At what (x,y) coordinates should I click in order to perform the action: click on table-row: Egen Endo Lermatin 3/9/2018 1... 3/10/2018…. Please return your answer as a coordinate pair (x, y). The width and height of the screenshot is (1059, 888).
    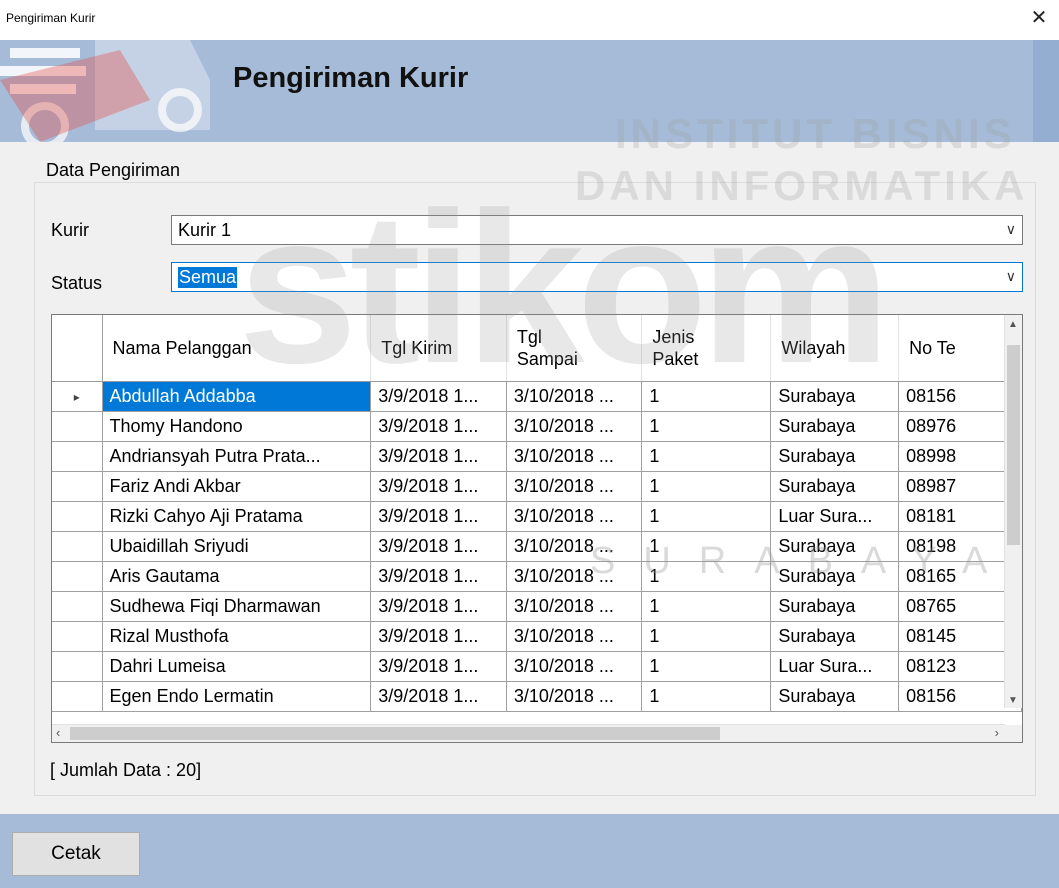
    Looking at the image, I should click on (537, 696).